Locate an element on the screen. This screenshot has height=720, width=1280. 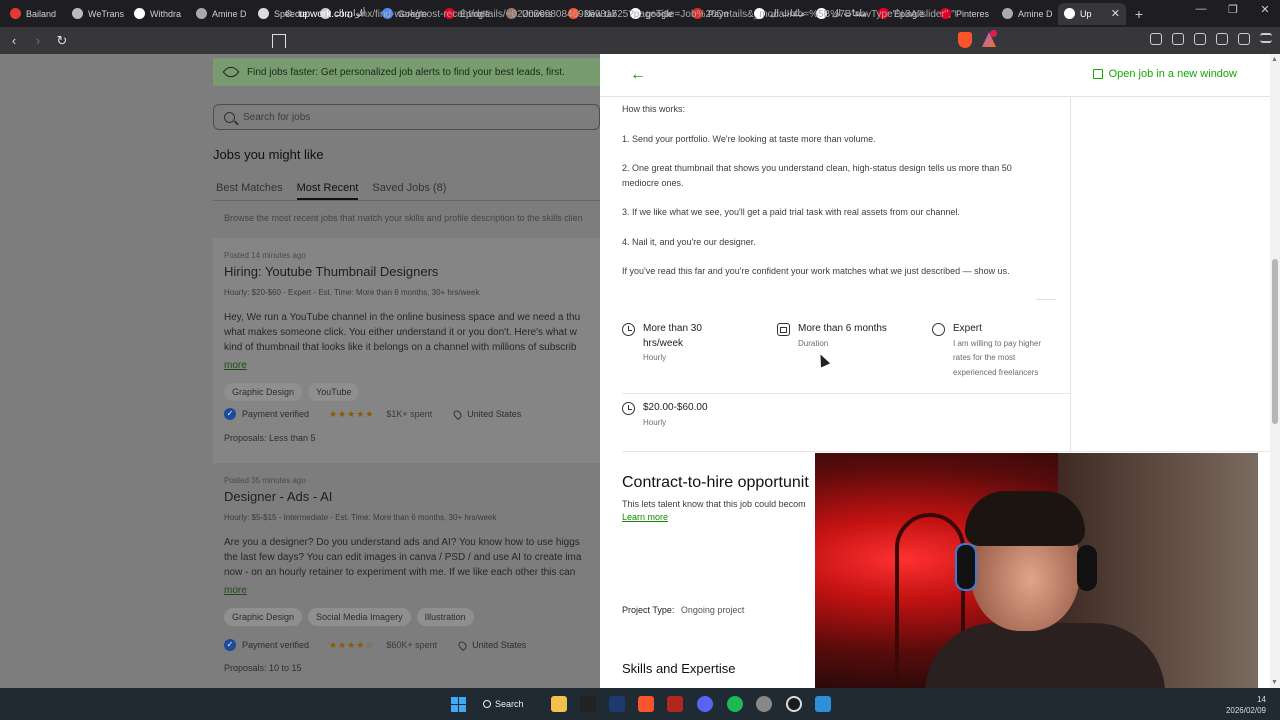
tab-saved-jobs: Saved Jobs (8) is located at coordinates (409, 191).